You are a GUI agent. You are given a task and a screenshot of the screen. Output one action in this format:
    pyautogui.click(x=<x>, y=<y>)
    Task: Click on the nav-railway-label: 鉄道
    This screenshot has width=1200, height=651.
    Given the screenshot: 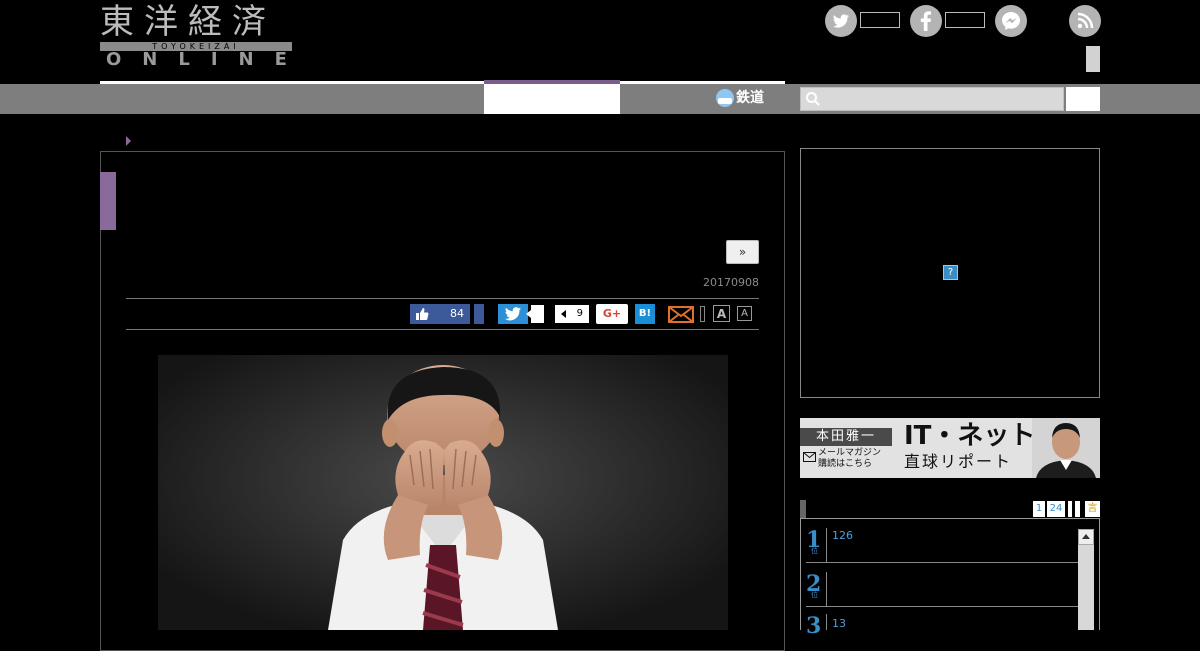 What is the action you would take?
    pyautogui.click(x=750, y=98)
    